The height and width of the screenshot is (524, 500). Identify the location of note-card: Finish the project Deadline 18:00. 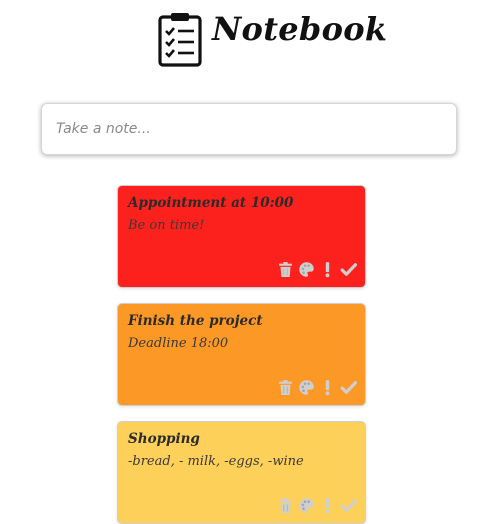
(241, 354).